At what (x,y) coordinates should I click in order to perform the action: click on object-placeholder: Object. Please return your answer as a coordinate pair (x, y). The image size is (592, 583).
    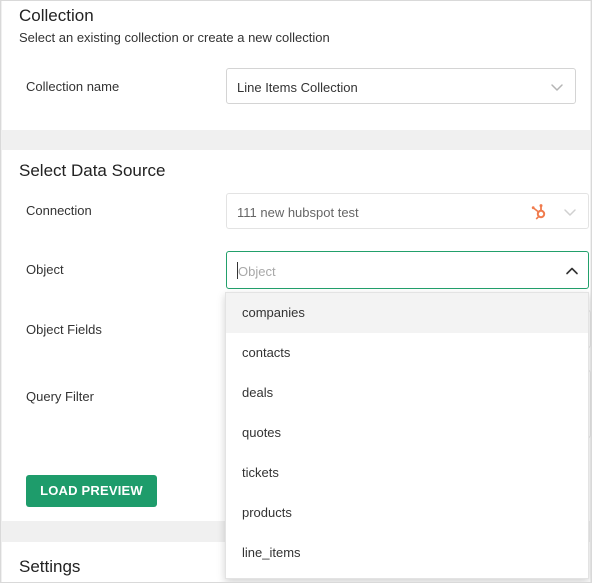
    Looking at the image, I should click on (257, 271).